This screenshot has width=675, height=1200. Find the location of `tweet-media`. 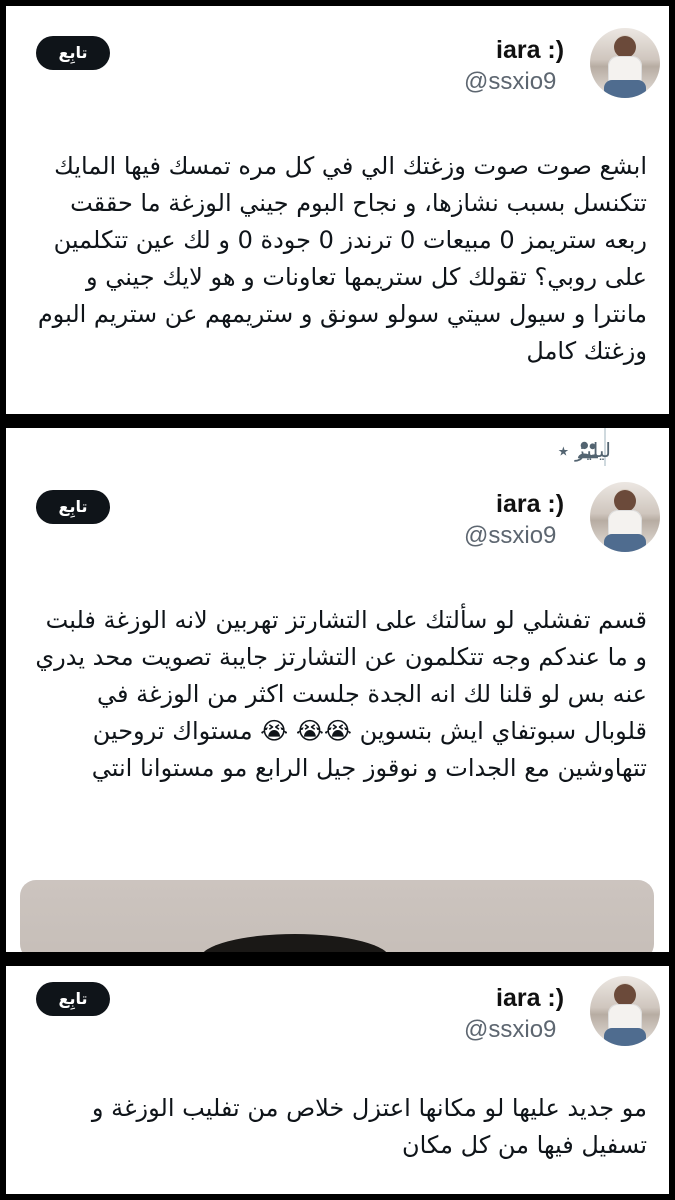

tweet-media is located at coordinates (337, 916).